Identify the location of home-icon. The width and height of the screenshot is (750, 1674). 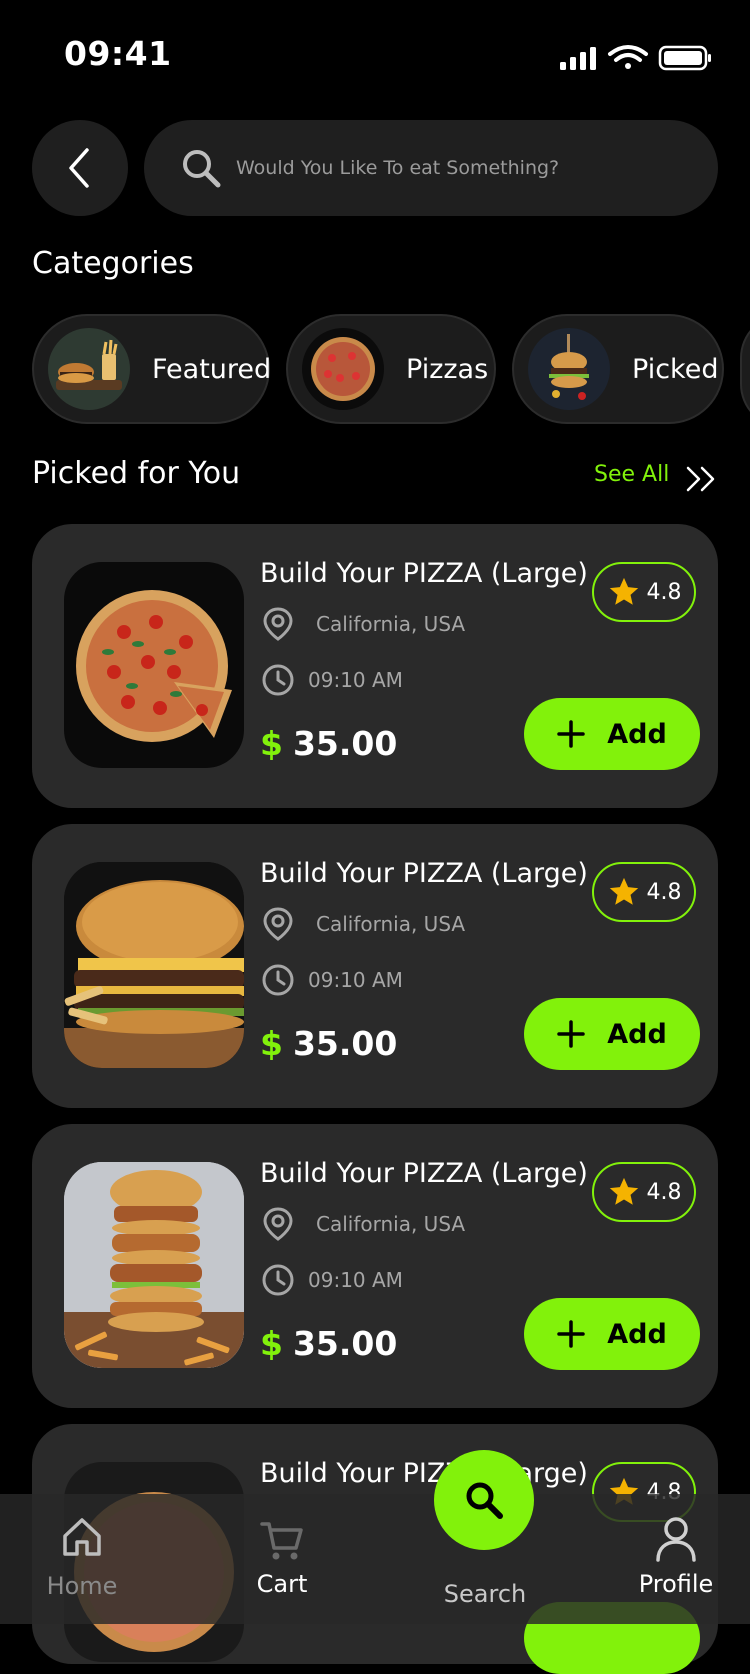
(82, 1537).